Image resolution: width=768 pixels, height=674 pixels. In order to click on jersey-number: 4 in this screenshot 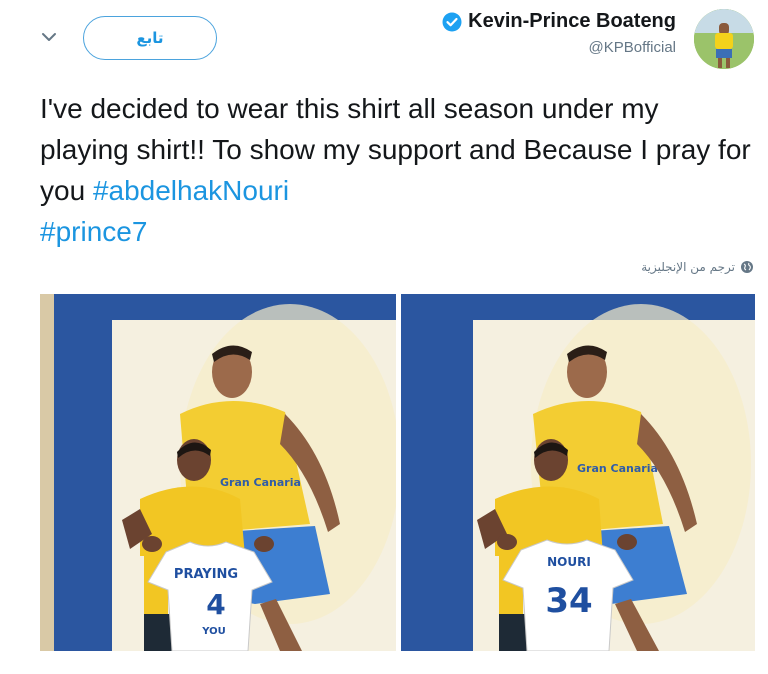, I will do `click(215, 604)`.